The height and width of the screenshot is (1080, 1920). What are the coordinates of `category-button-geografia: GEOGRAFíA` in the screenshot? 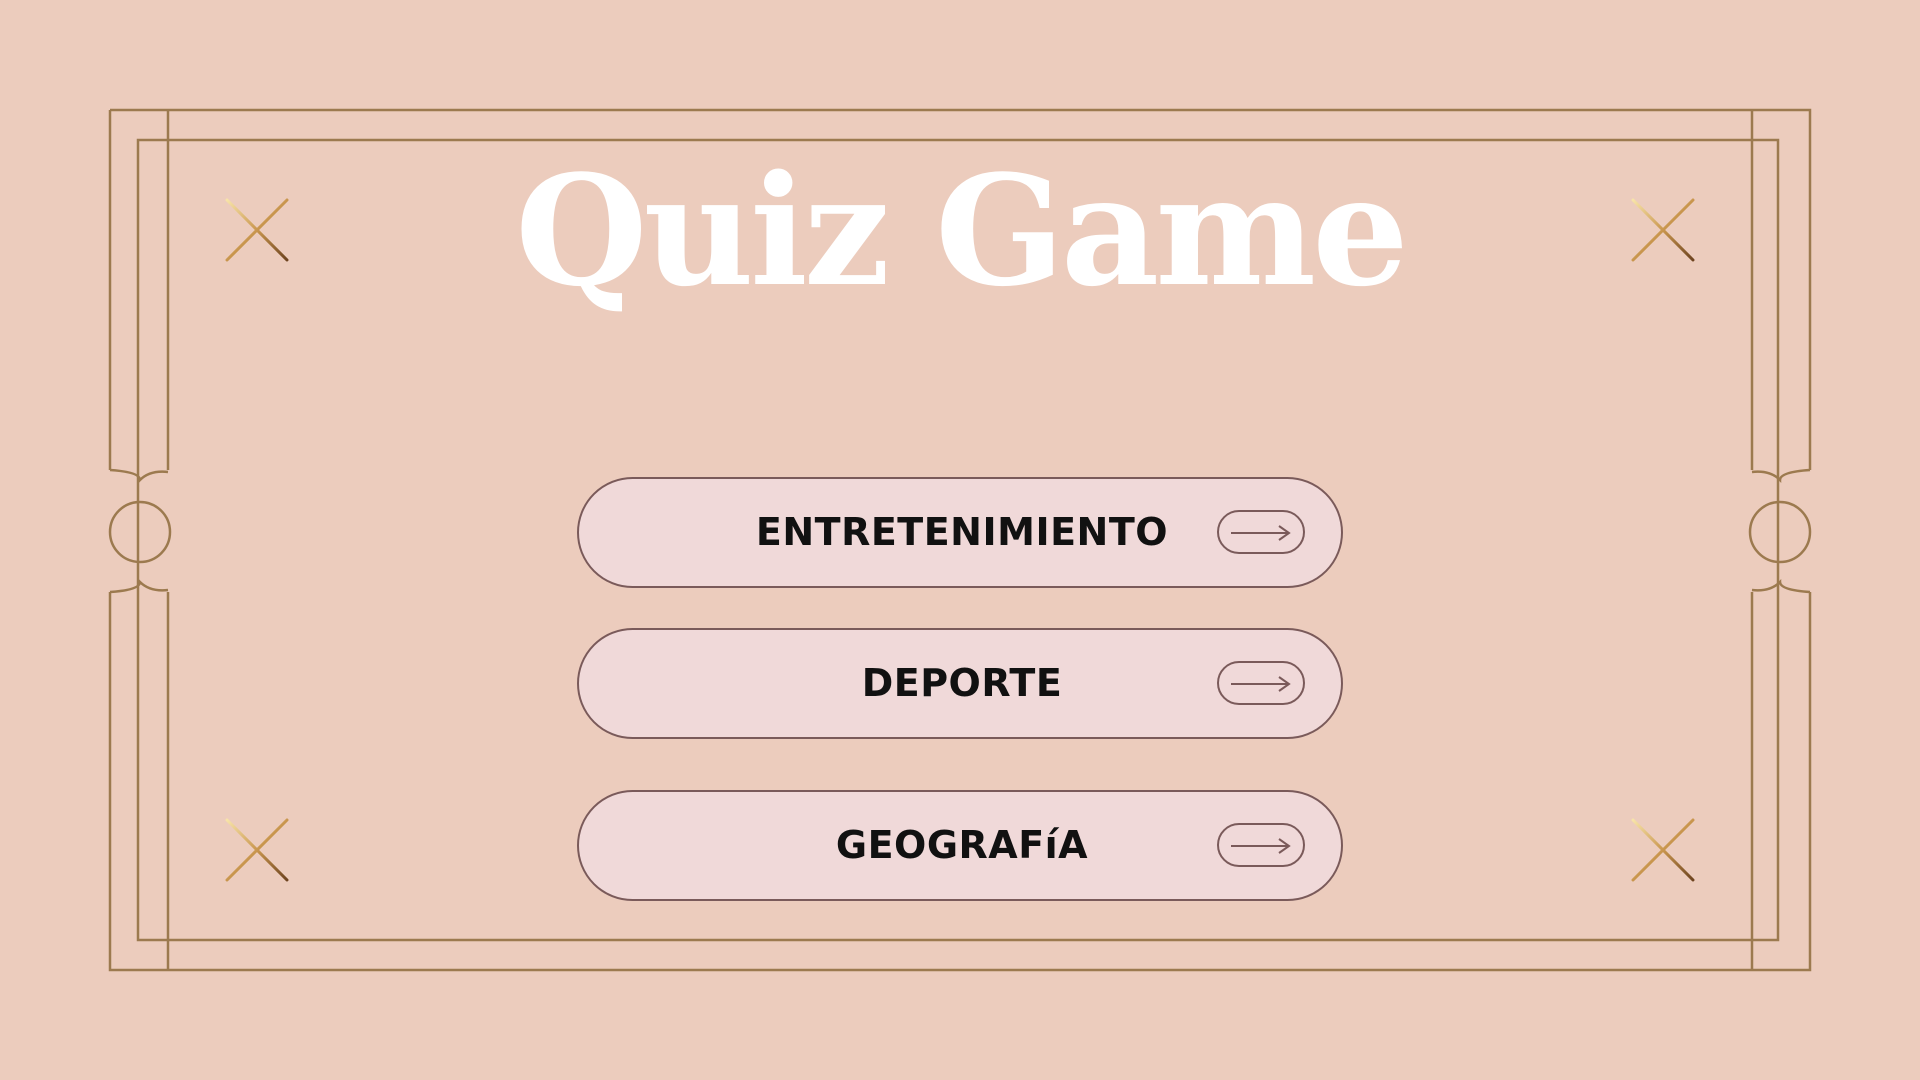 It's located at (960, 845).